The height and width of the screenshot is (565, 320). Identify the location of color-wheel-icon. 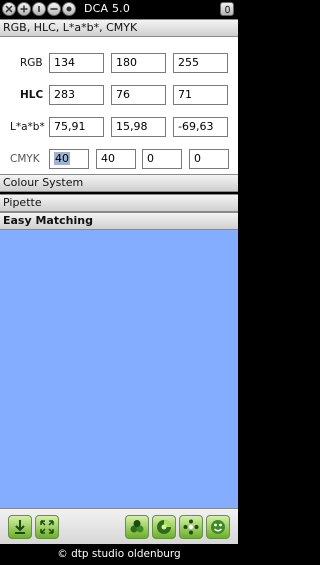
(164, 527).